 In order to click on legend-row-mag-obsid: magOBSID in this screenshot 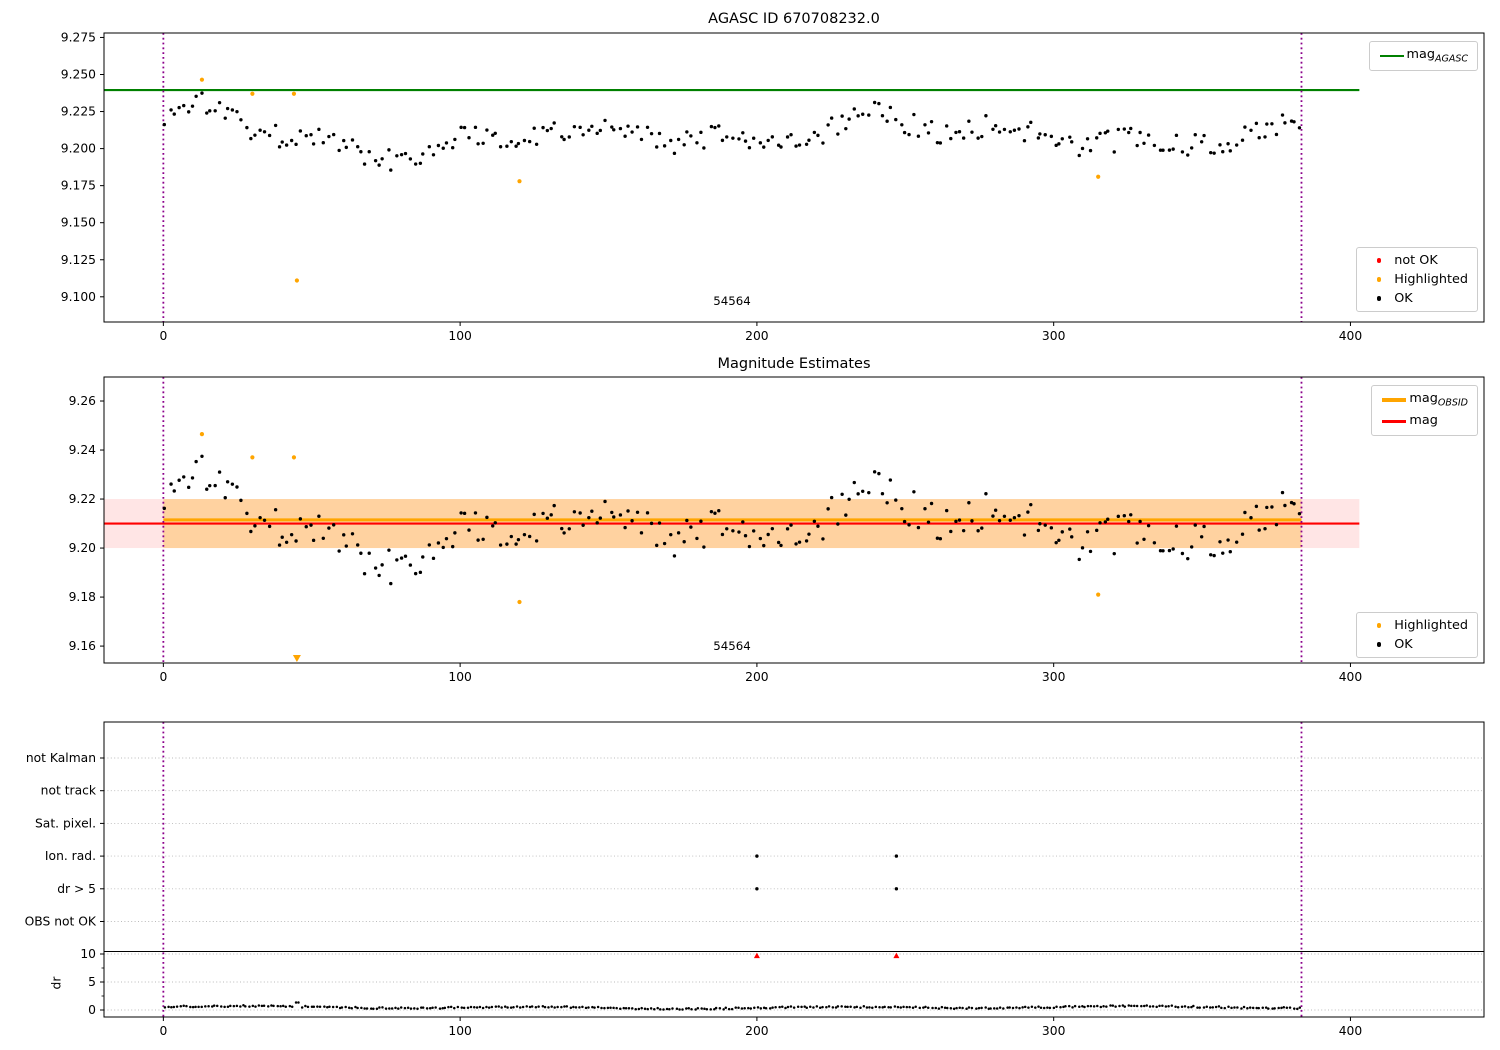, I will do `click(1423, 400)`.